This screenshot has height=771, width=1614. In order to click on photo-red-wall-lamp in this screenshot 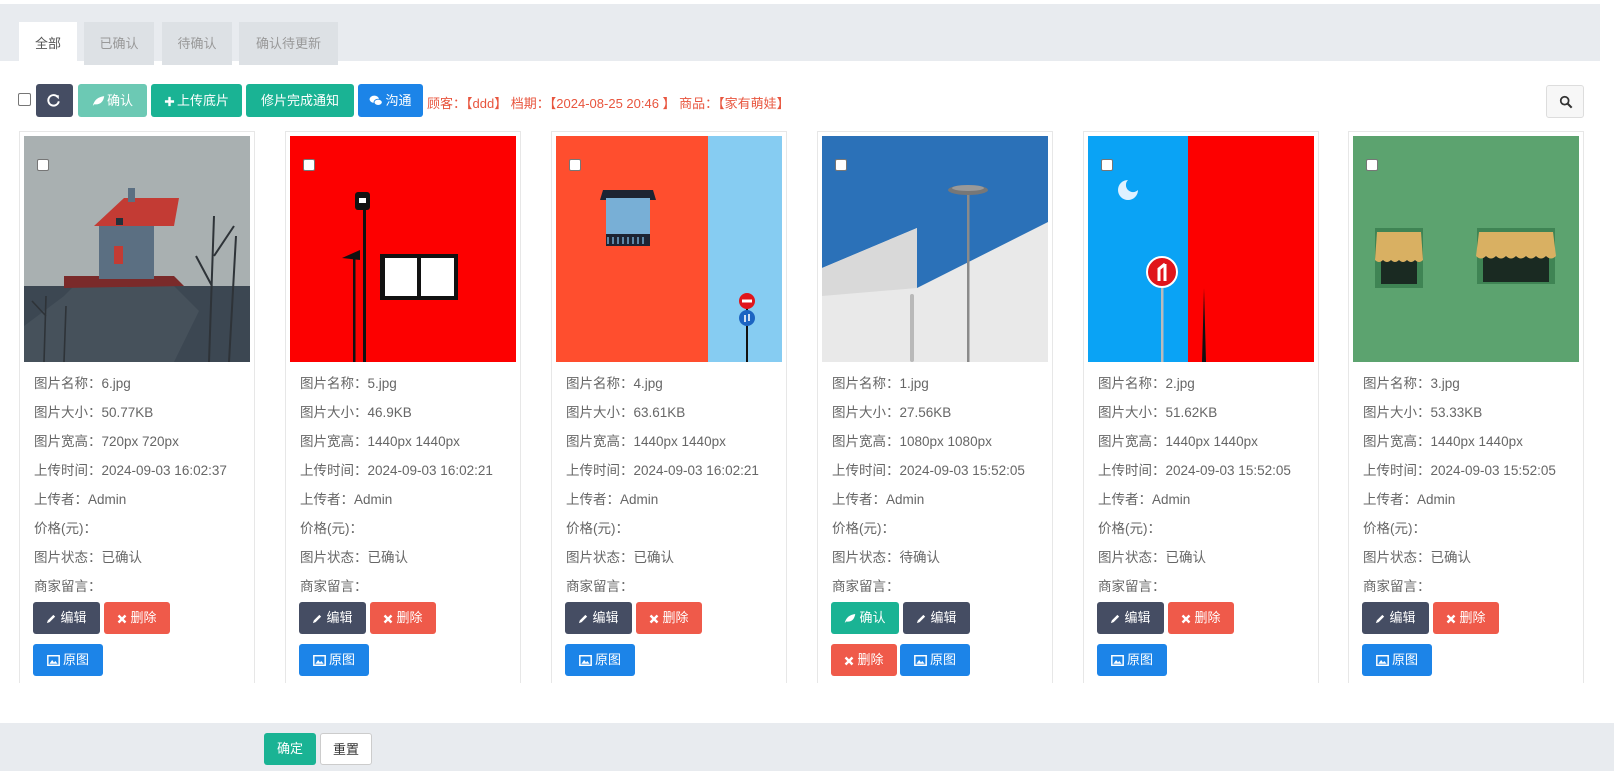, I will do `click(403, 249)`.